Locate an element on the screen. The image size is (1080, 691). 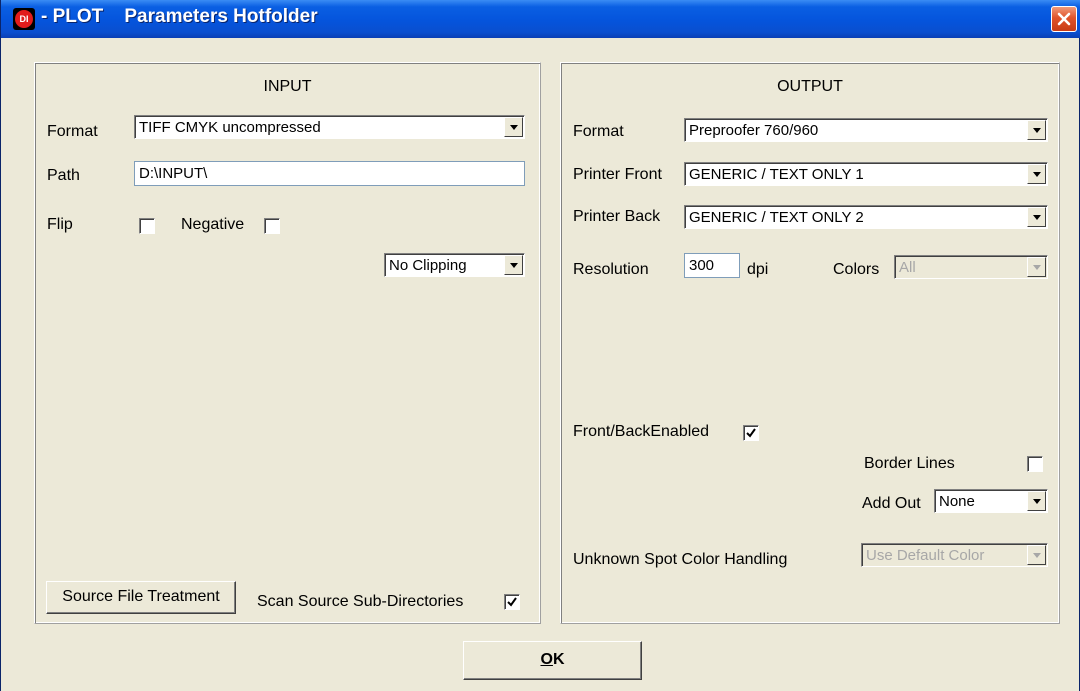
input-format-value: TIFF CMYK uncompressed is located at coordinates (230, 127).